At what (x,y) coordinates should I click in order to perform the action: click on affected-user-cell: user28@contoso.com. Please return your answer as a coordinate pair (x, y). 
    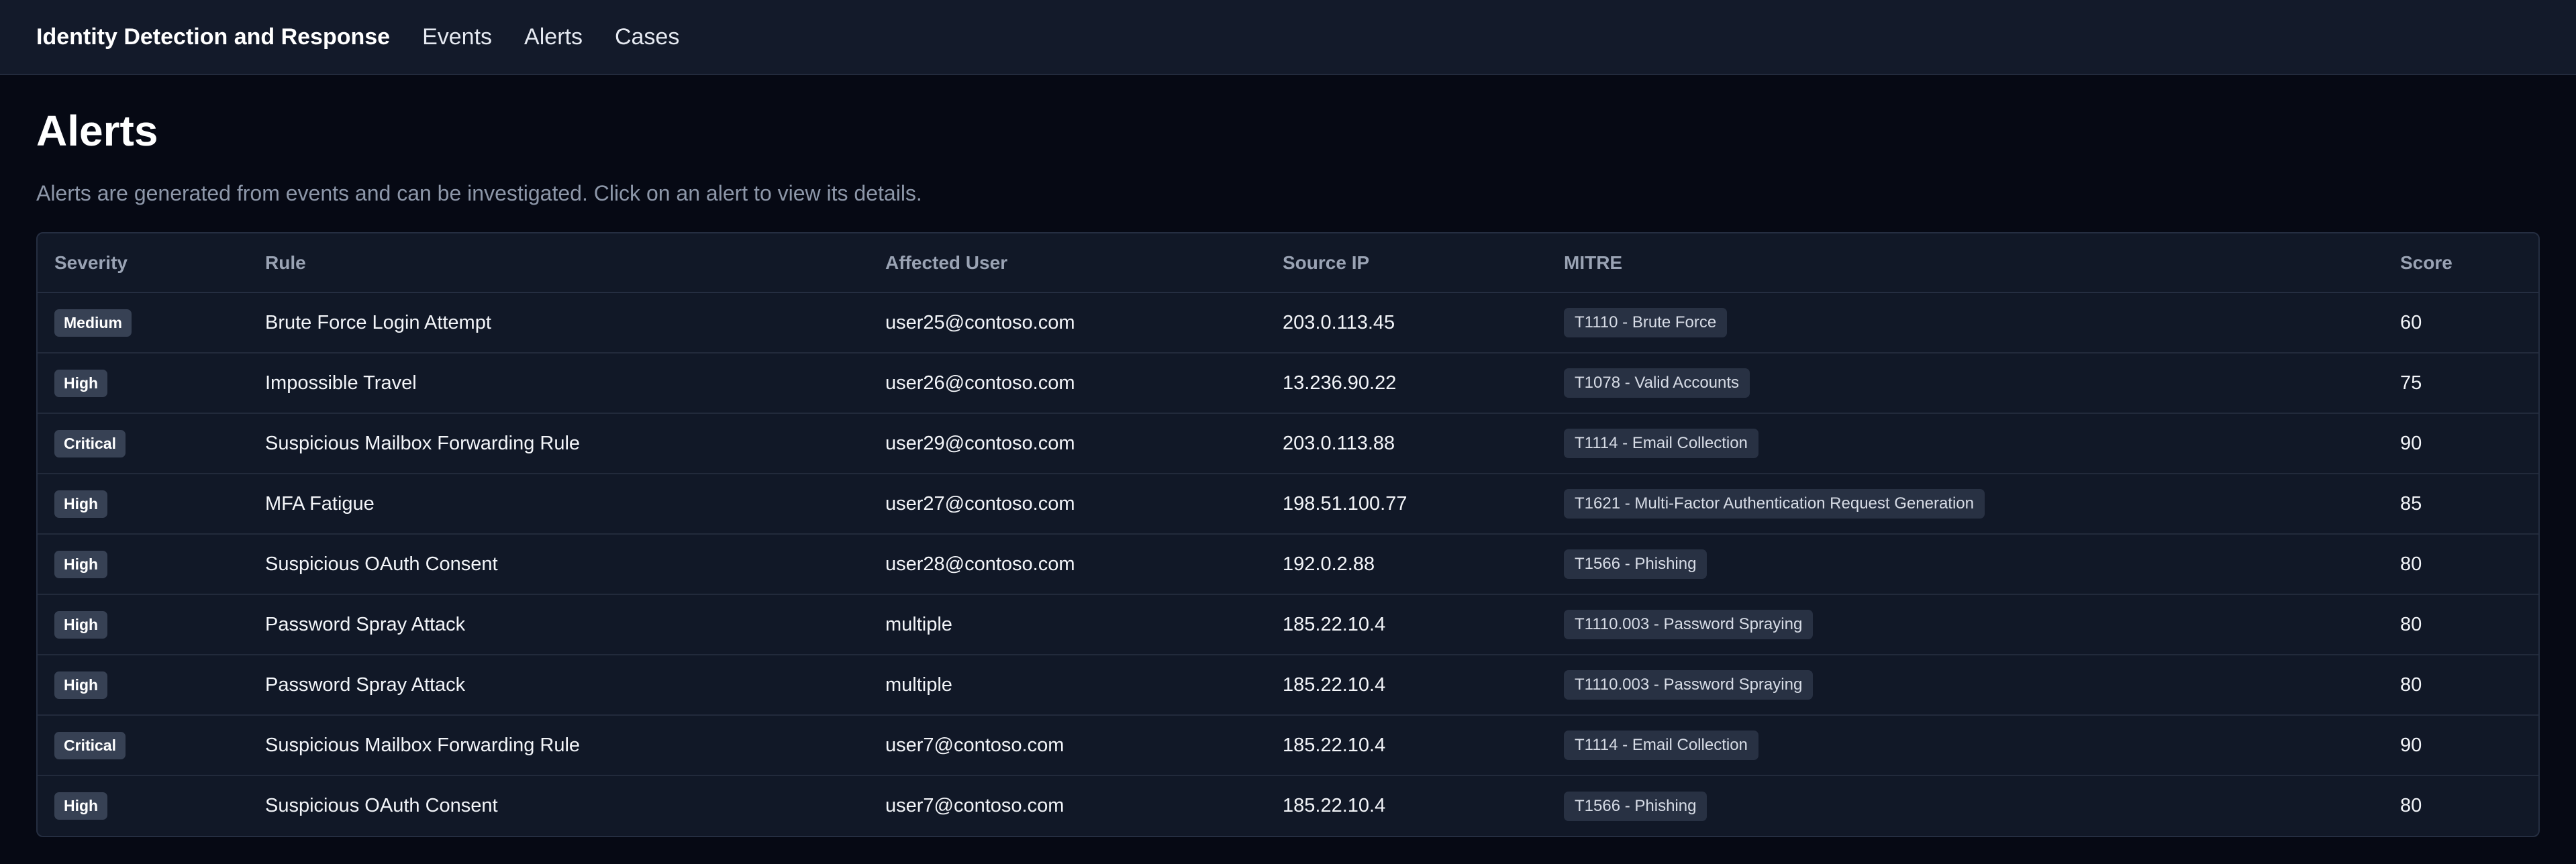
    Looking at the image, I should click on (1067, 564).